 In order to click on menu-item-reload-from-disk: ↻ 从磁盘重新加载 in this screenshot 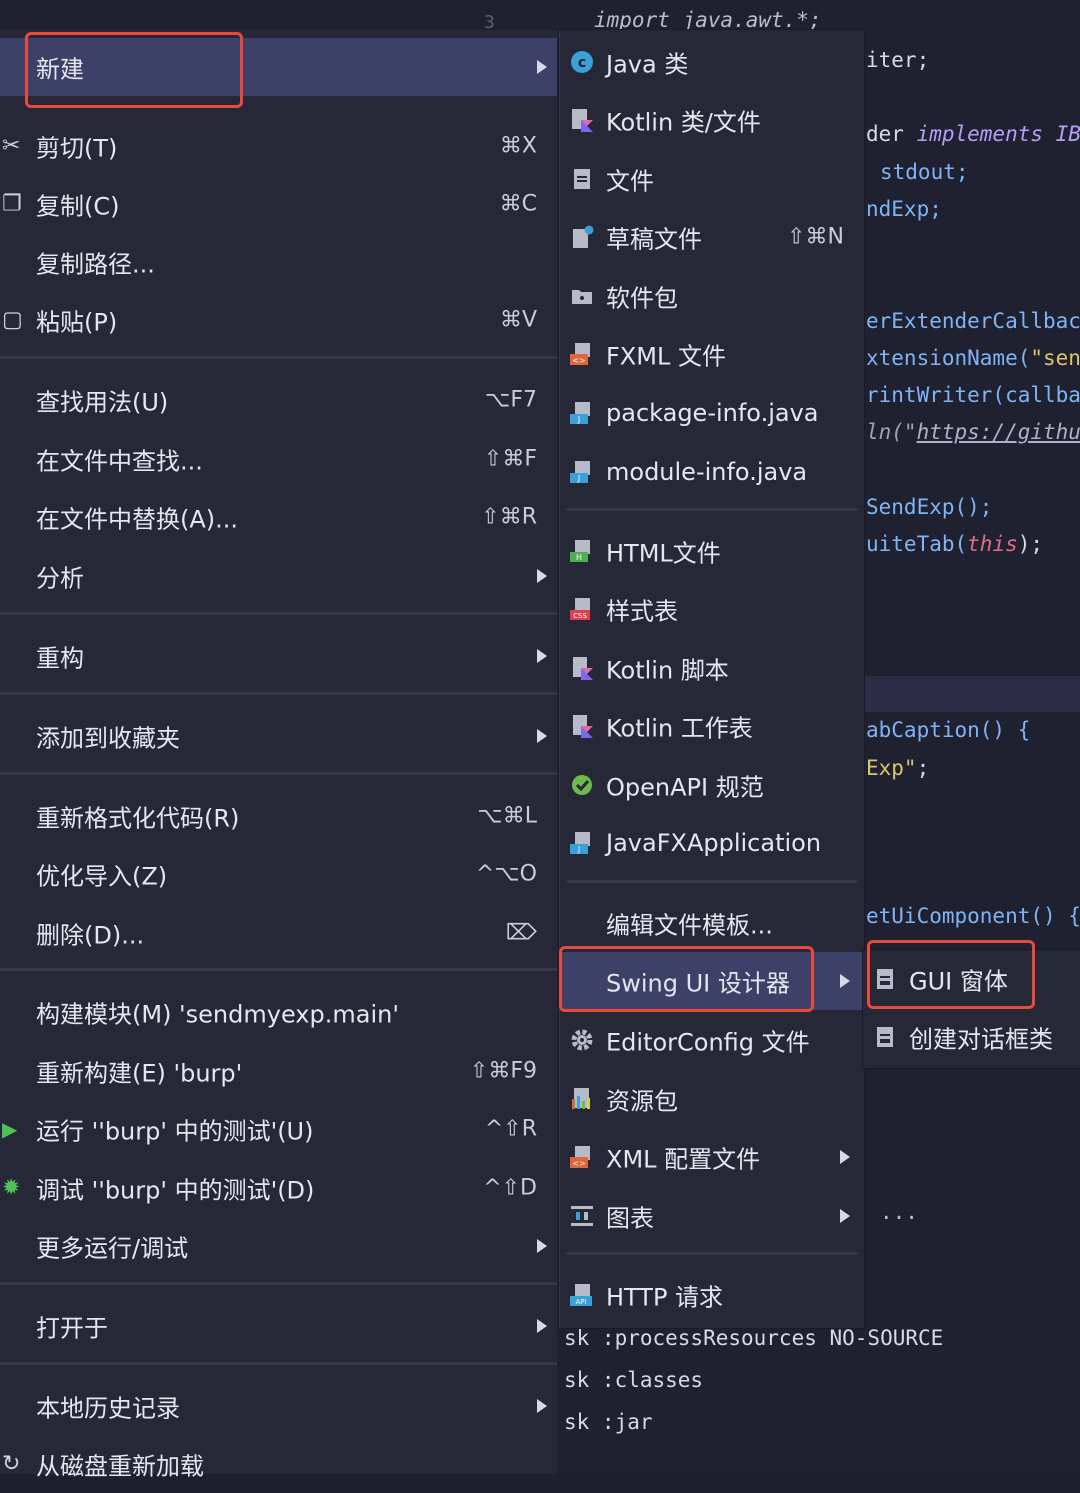, I will do `click(278, 1464)`.